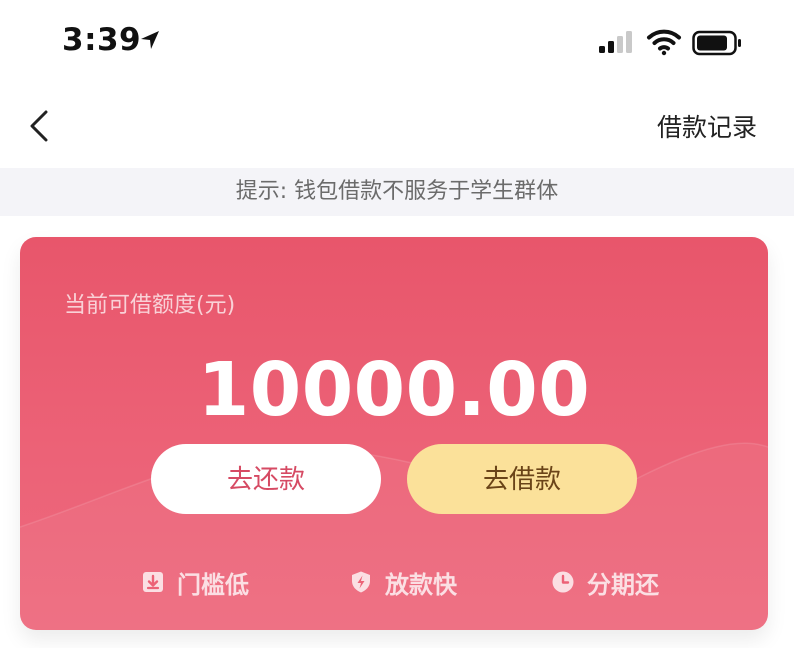  What do you see at coordinates (394, 390) in the screenshot?
I see `available-amount: 10000.00` at bounding box center [394, 390].